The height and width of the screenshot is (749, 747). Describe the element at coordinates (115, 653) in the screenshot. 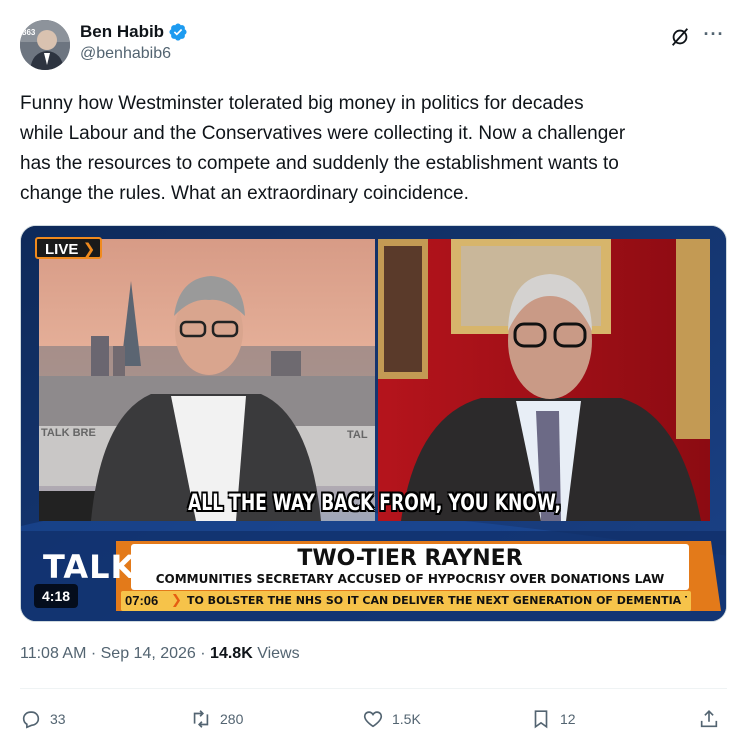

I see `timestamp: 11:08 AM · Sep 14, 2026 ·` at that location.